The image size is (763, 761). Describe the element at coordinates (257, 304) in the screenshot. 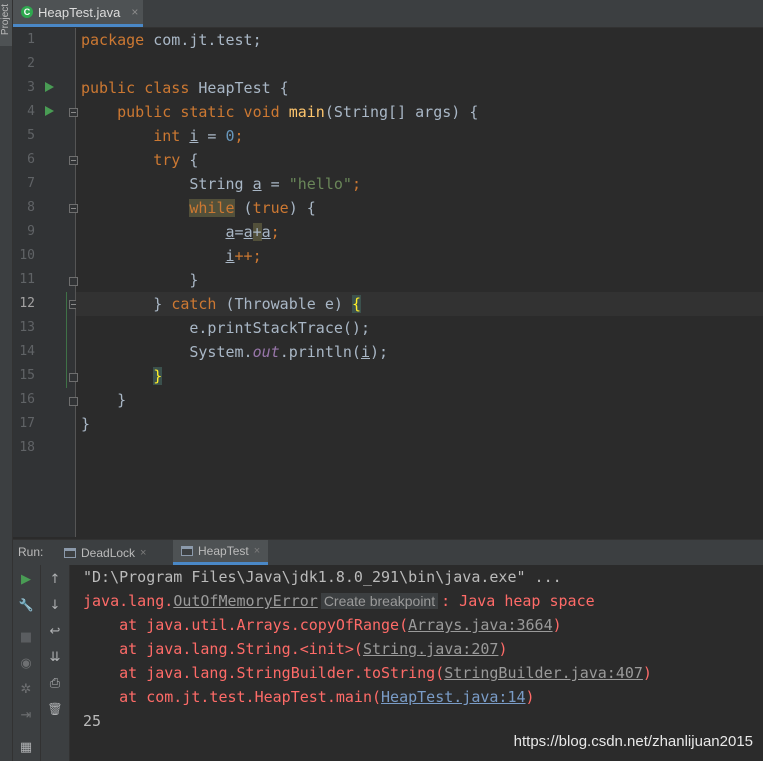

I see `code-line-12: } catch (Throwable e) {` at that location.